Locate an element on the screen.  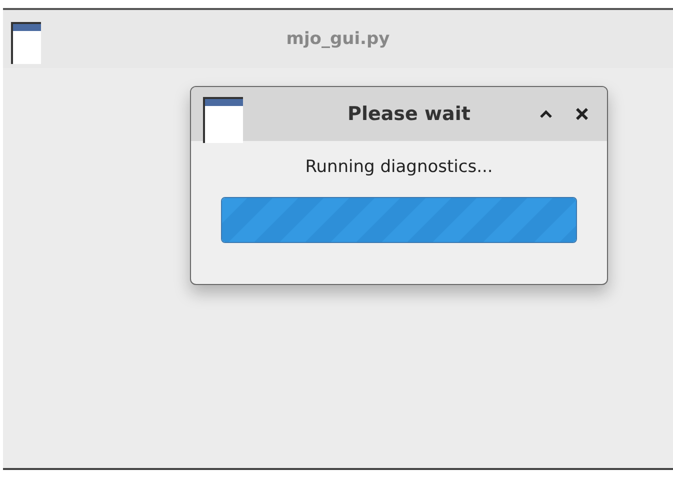
close-icon is located at coordinates (582, 114).